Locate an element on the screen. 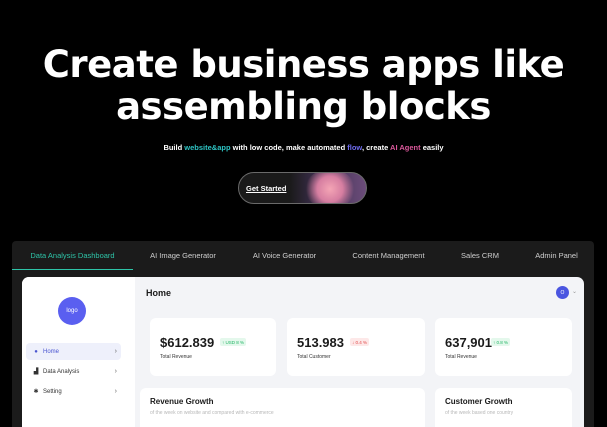 This screenshot has width=607, height=427. stat-card-total-customer: 513.983 ↓ 0.4 % Total Customer is located at coordinates (356, 347).